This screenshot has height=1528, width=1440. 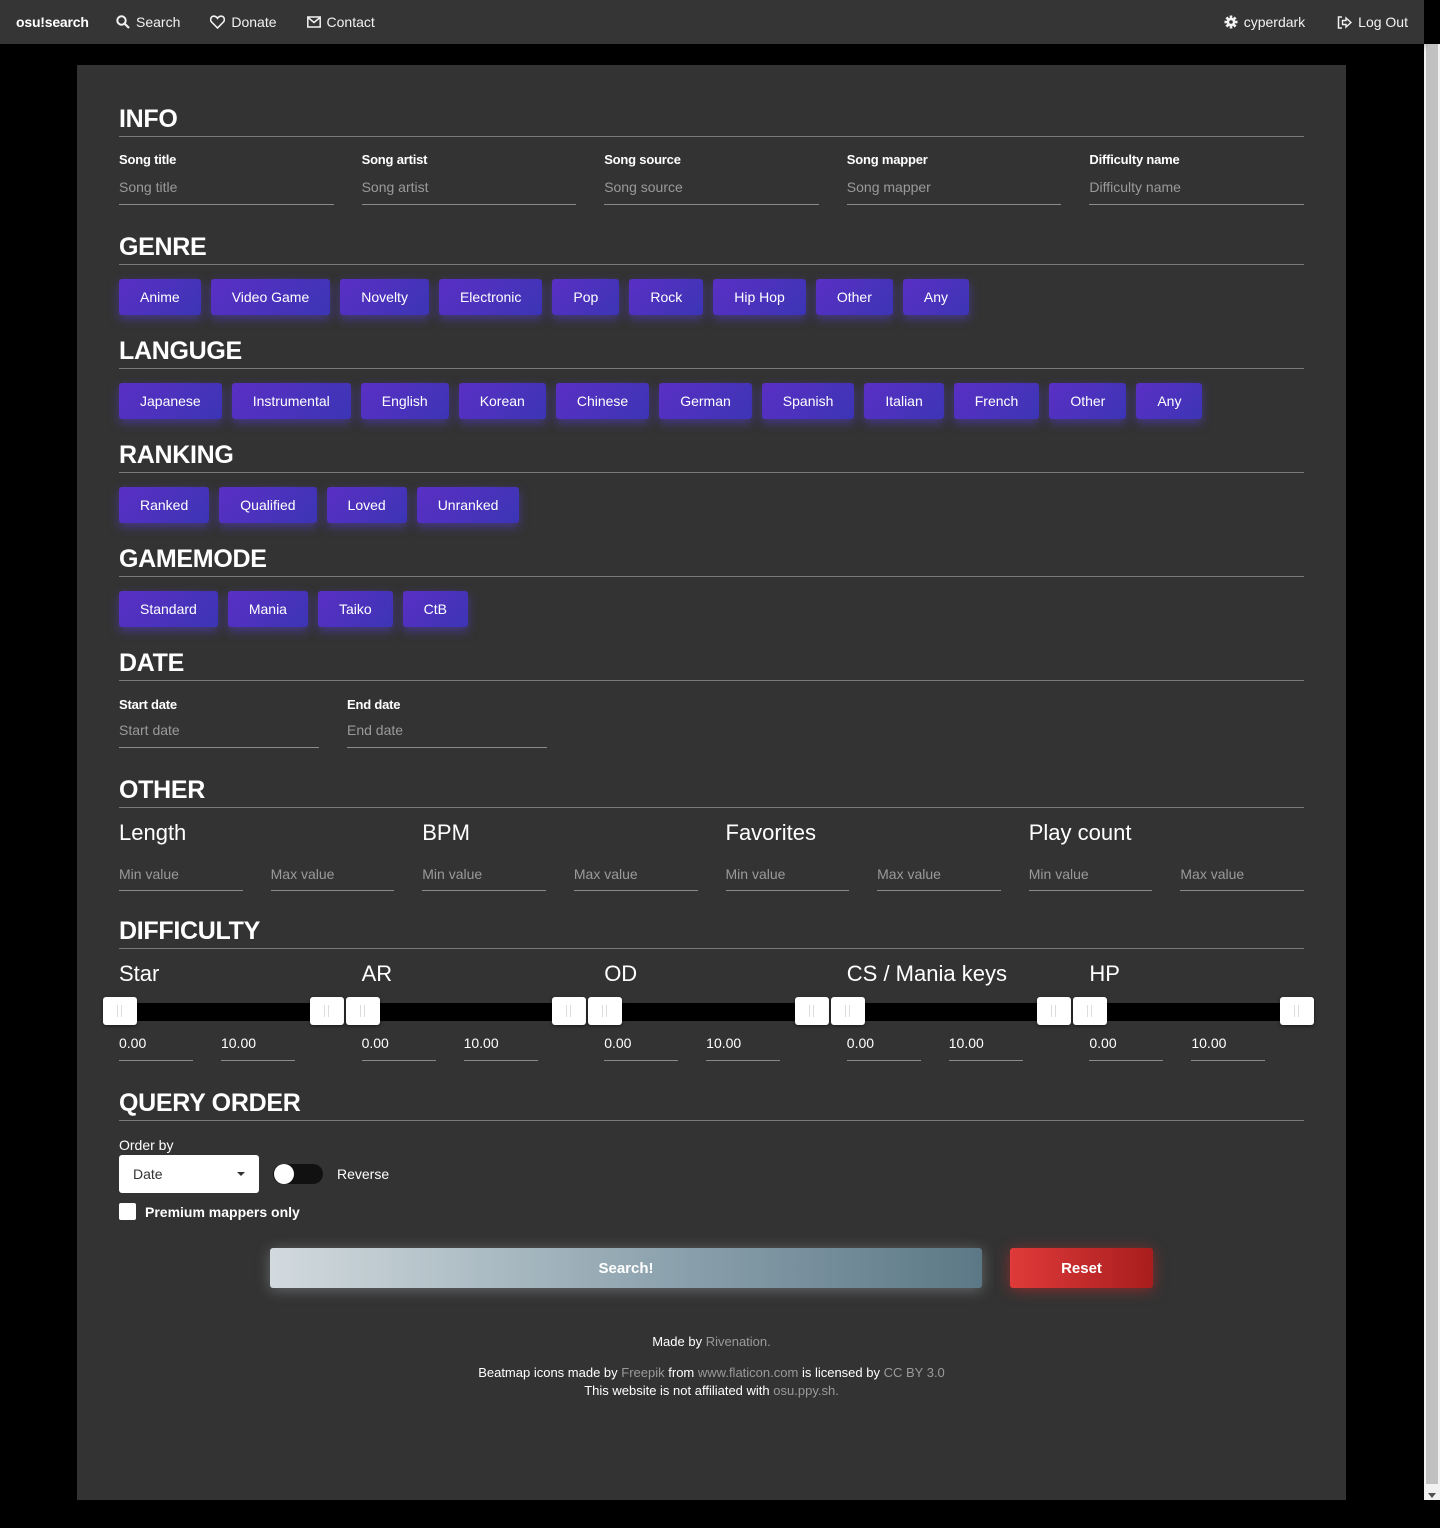 What do you see at coordinates (1264, 22) in the screenshot?
I see `nav-user-settings: cyperdark` at bounding box center [1264, 22].